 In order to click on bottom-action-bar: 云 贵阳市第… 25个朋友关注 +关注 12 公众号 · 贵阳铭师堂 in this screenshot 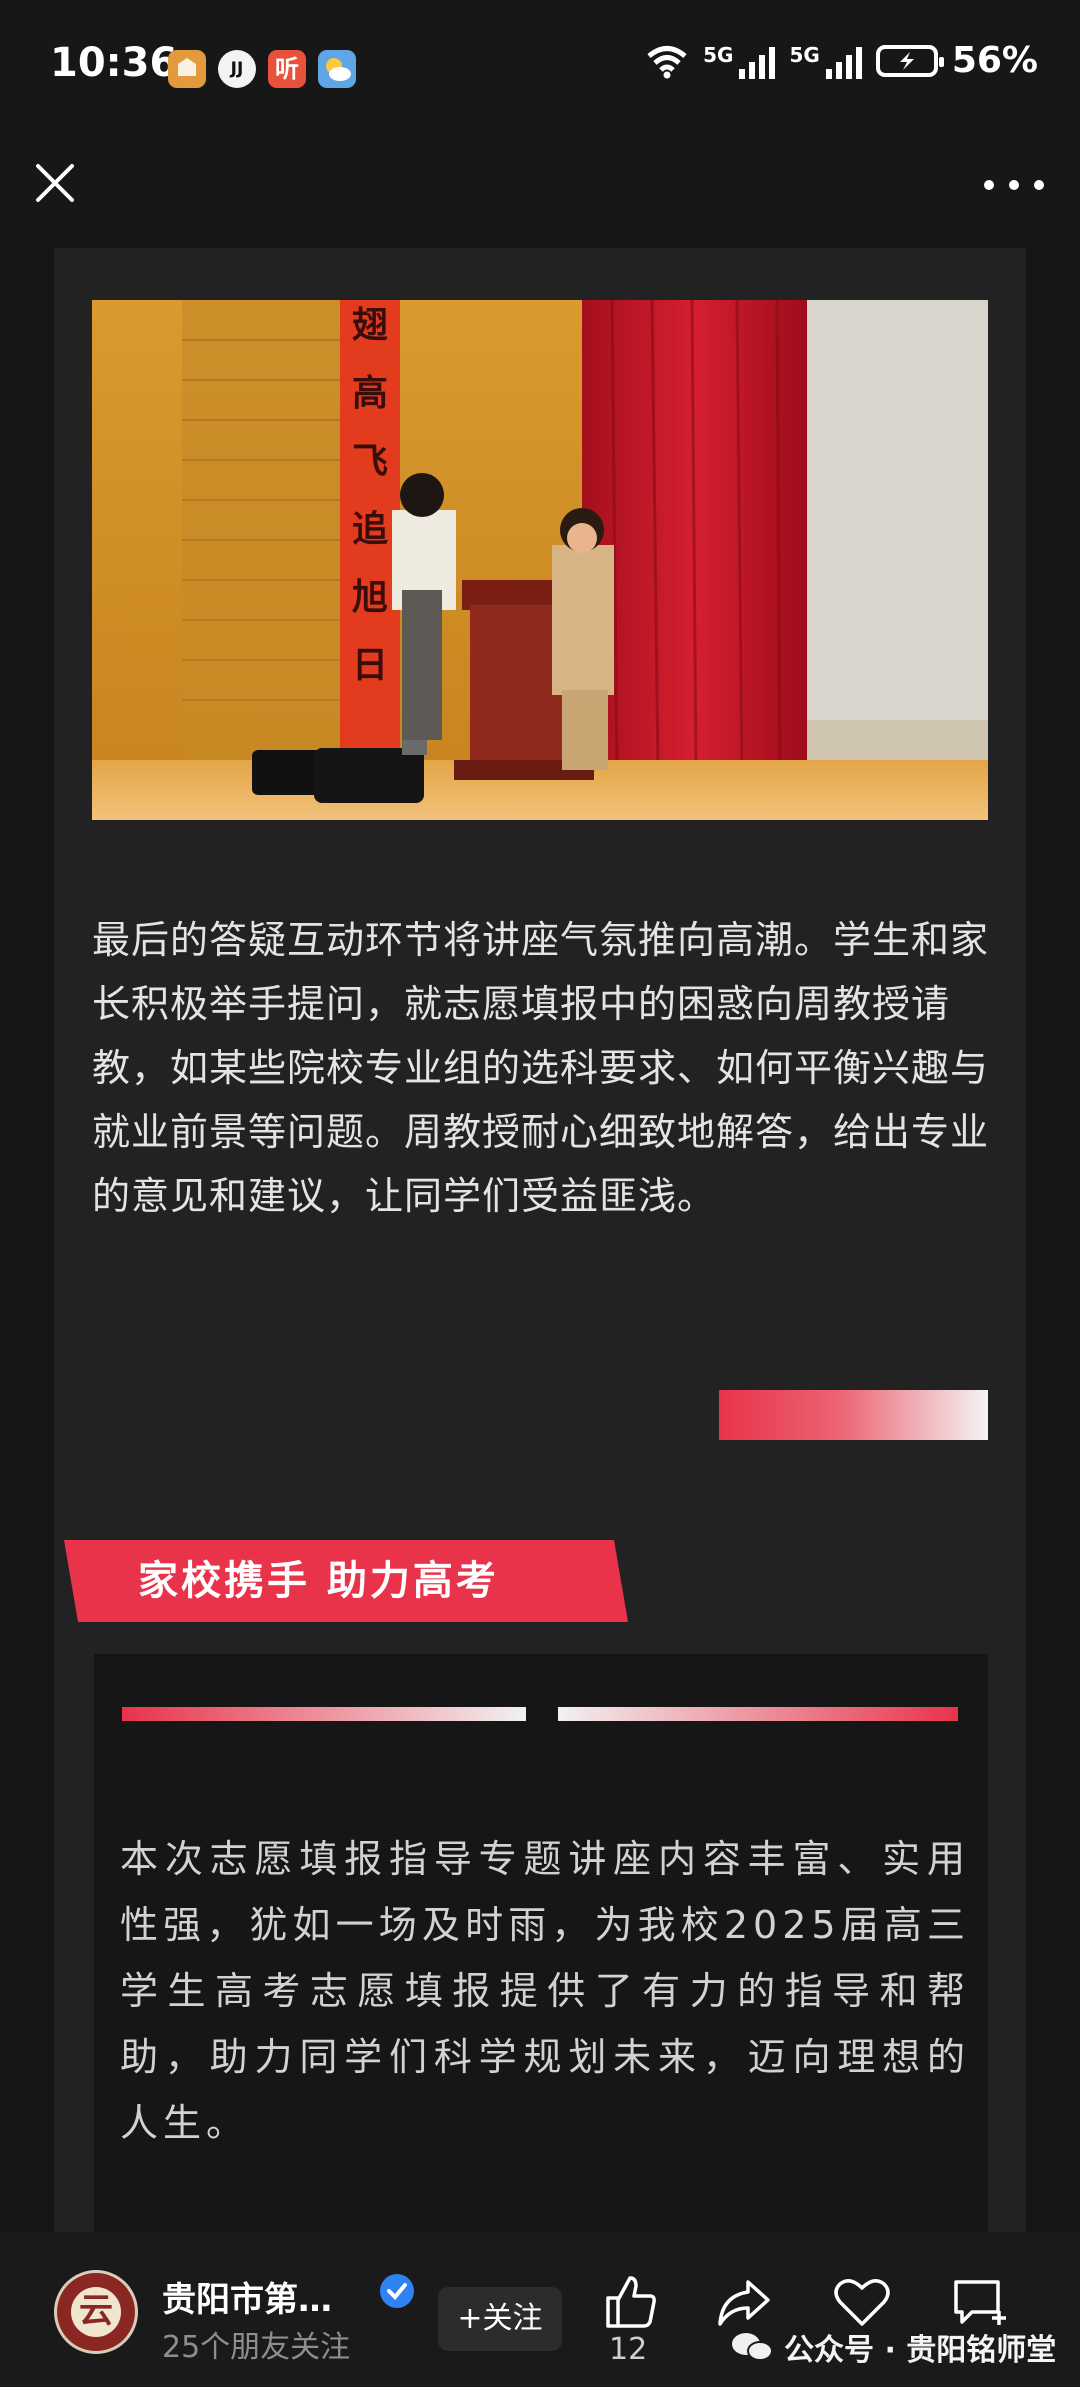, I will do `click(540, 2309)`.